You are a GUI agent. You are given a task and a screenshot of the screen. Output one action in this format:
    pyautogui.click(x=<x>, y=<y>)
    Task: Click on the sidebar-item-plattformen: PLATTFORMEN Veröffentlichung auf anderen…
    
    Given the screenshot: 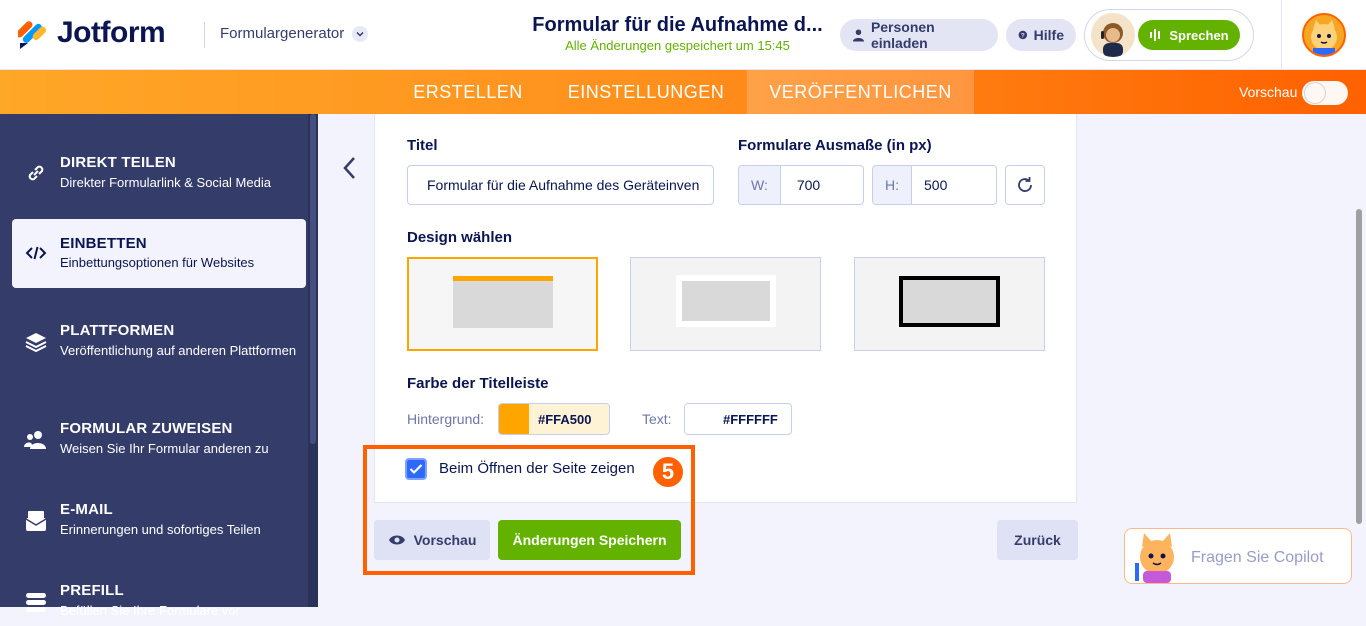 What is the action you would take?
    pyautogui.click(x=159, y=345)
    